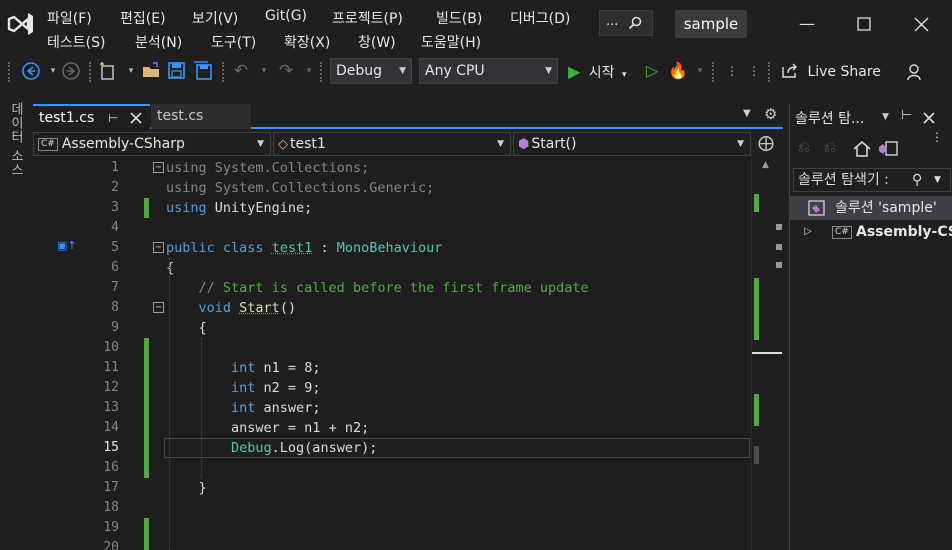 The image size is (952, 550). Describe the element at coordinates (624, 75) in the screenshot. I see `start-dropdown-icon: ▾` at that location.